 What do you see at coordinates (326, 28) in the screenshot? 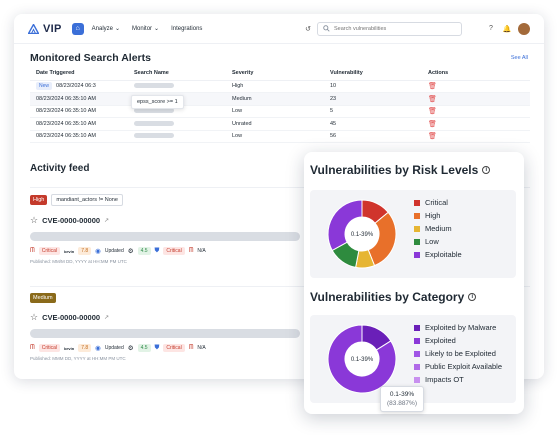
I see `search-icon` at bounding box center [326, 28].